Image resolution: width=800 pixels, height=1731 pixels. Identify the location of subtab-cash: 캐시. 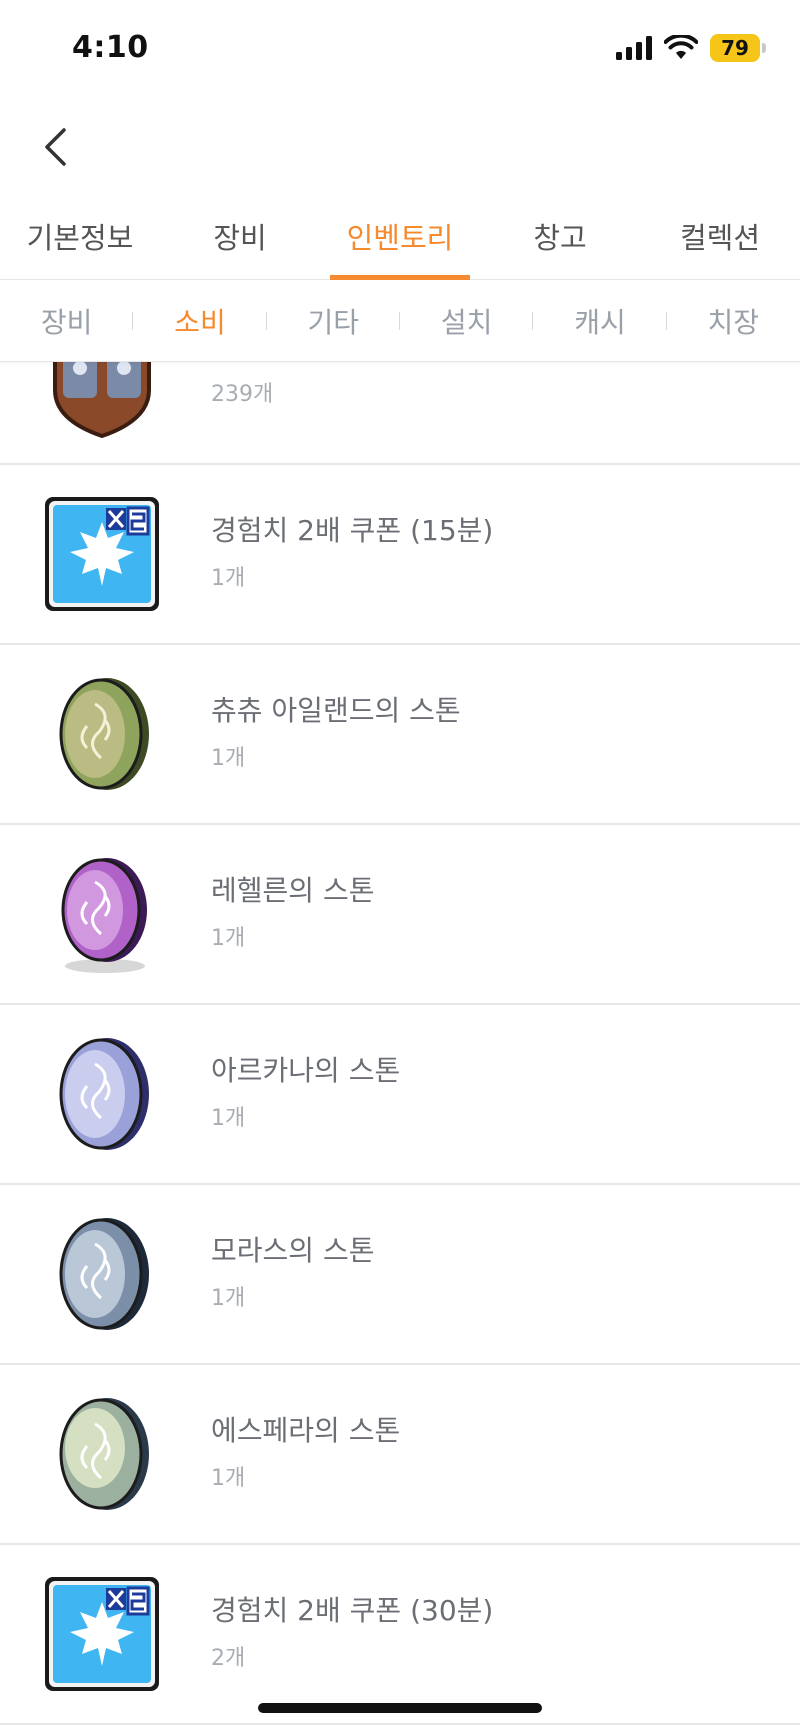
(599, 321).